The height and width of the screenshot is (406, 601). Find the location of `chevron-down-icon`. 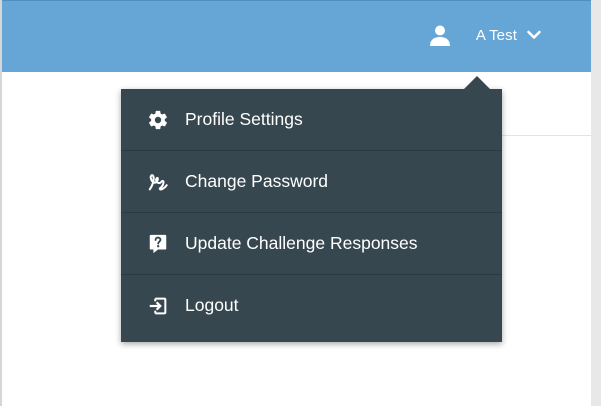

chevron-down-icon is located at coordinates (534, 35).